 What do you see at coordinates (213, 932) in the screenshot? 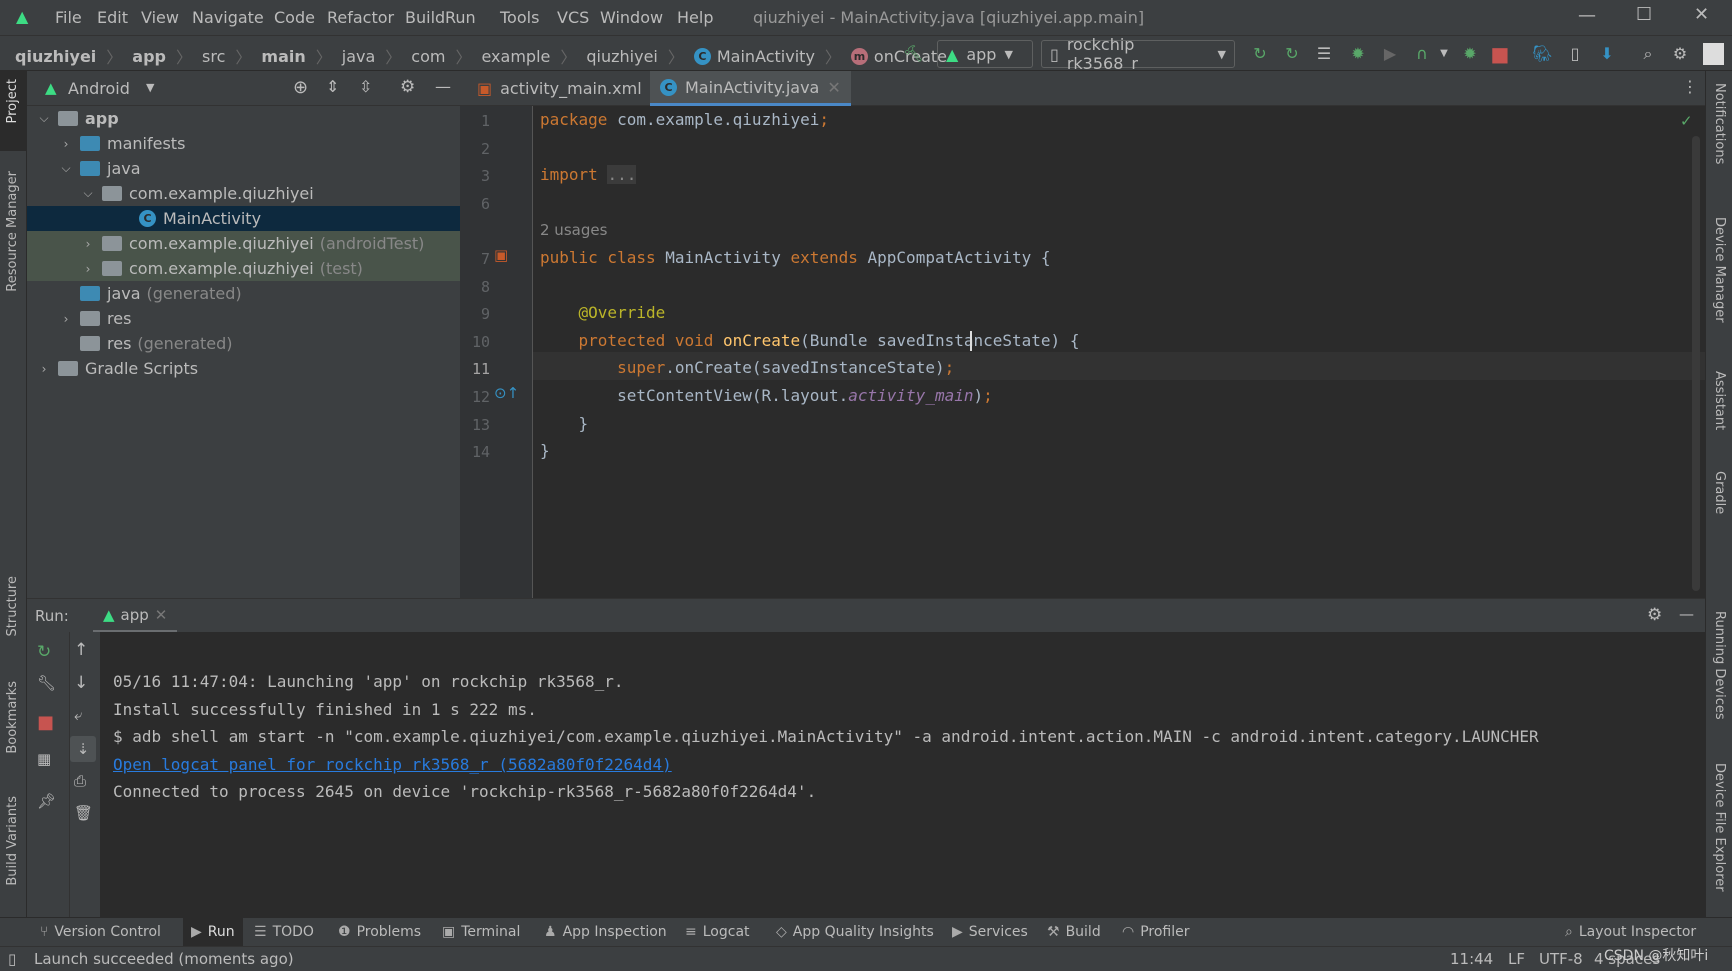
I see `tool-window-run: ▶ Run` at bounding box center [213, 932].